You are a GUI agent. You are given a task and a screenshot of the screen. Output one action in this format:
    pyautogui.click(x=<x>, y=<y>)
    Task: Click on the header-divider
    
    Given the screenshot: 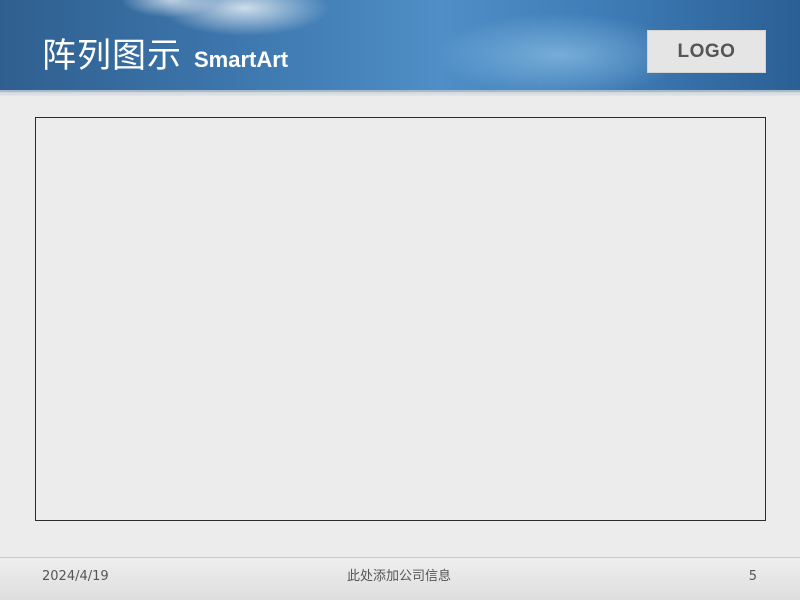 What is the action you would take?
    pyautogui.click(x=400, y=94)
    